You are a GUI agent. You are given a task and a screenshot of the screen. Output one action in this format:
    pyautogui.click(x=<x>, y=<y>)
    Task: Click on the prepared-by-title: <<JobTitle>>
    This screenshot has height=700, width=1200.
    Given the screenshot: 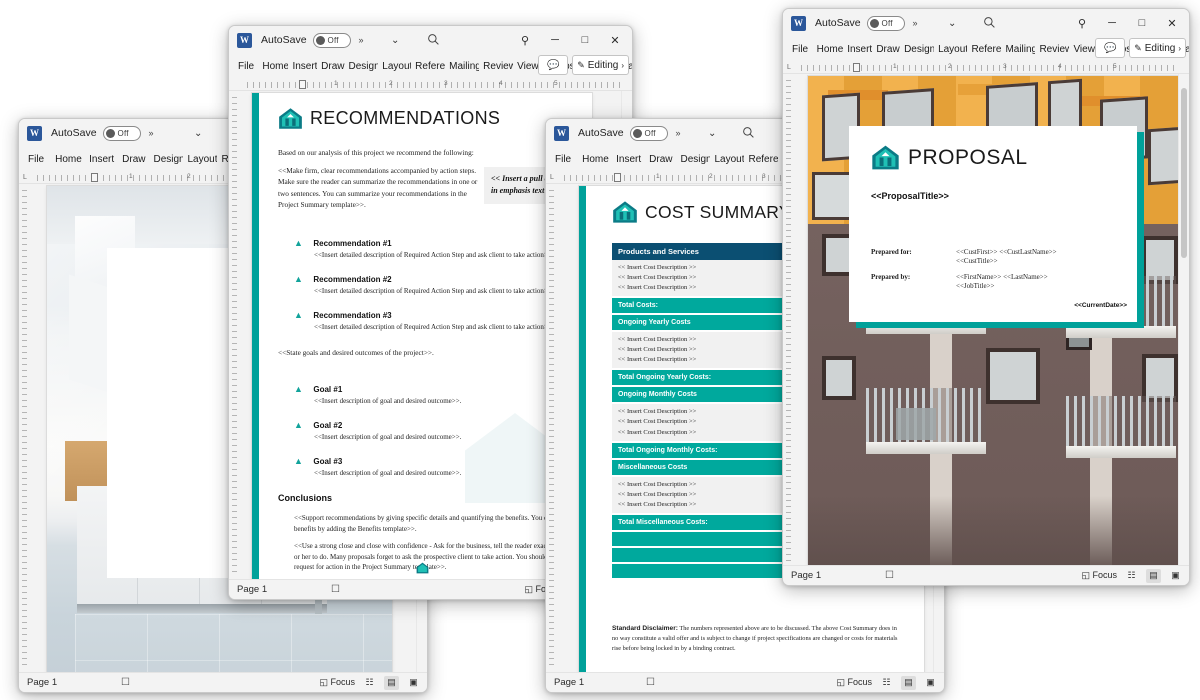 What is the action you would take?
    pyautogui.click(x=975, y=286)
    